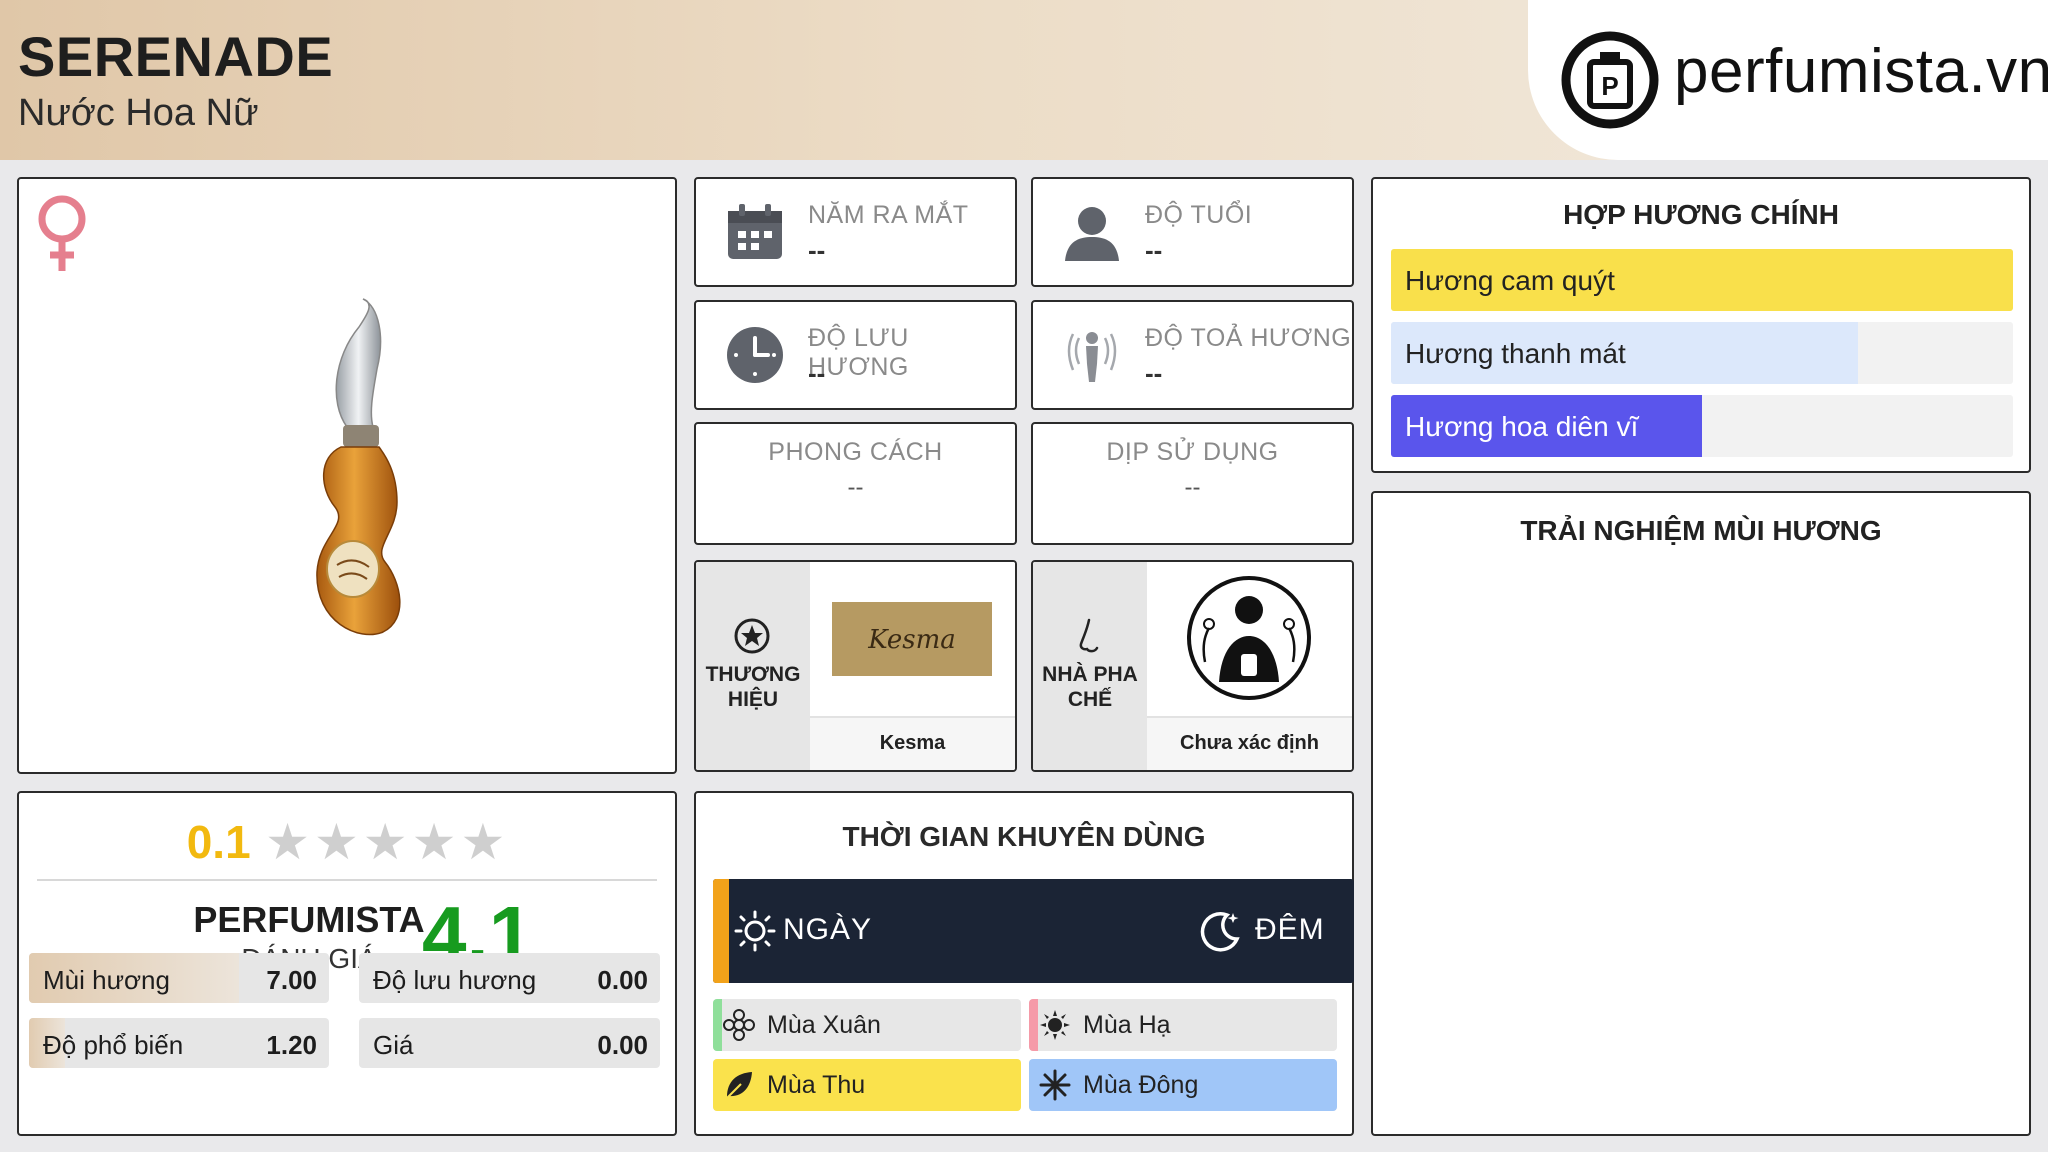 The width and height of the screenshot is (2048, 1152). I want to click on season-autumn: Mùa Thu, so click(867, 1085).